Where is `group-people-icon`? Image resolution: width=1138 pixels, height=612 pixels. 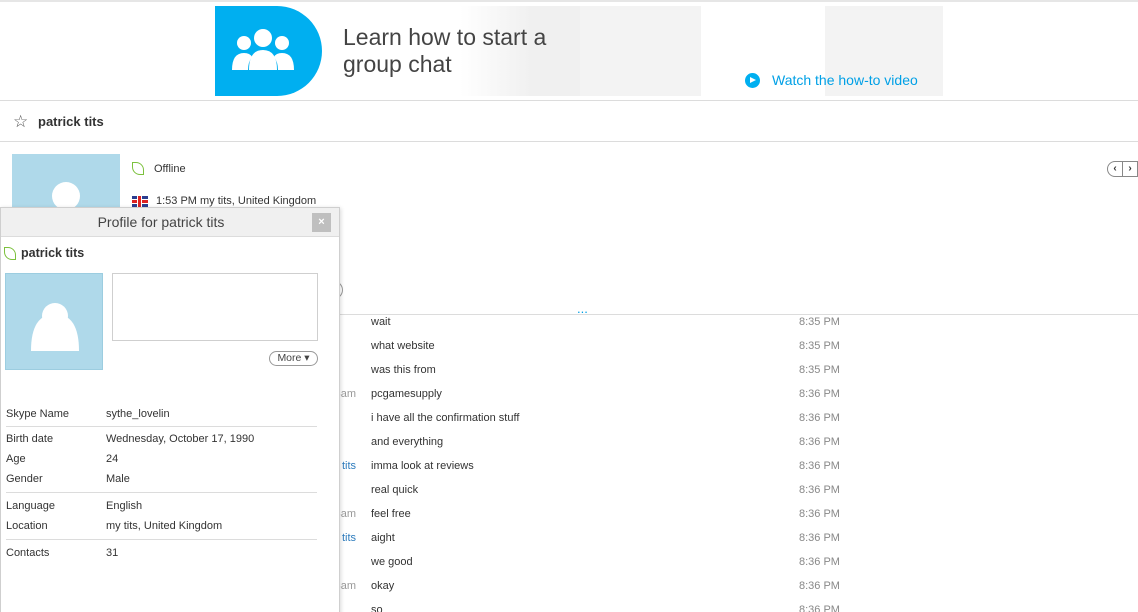
group-people-icon is located at coordinates (268, 51).